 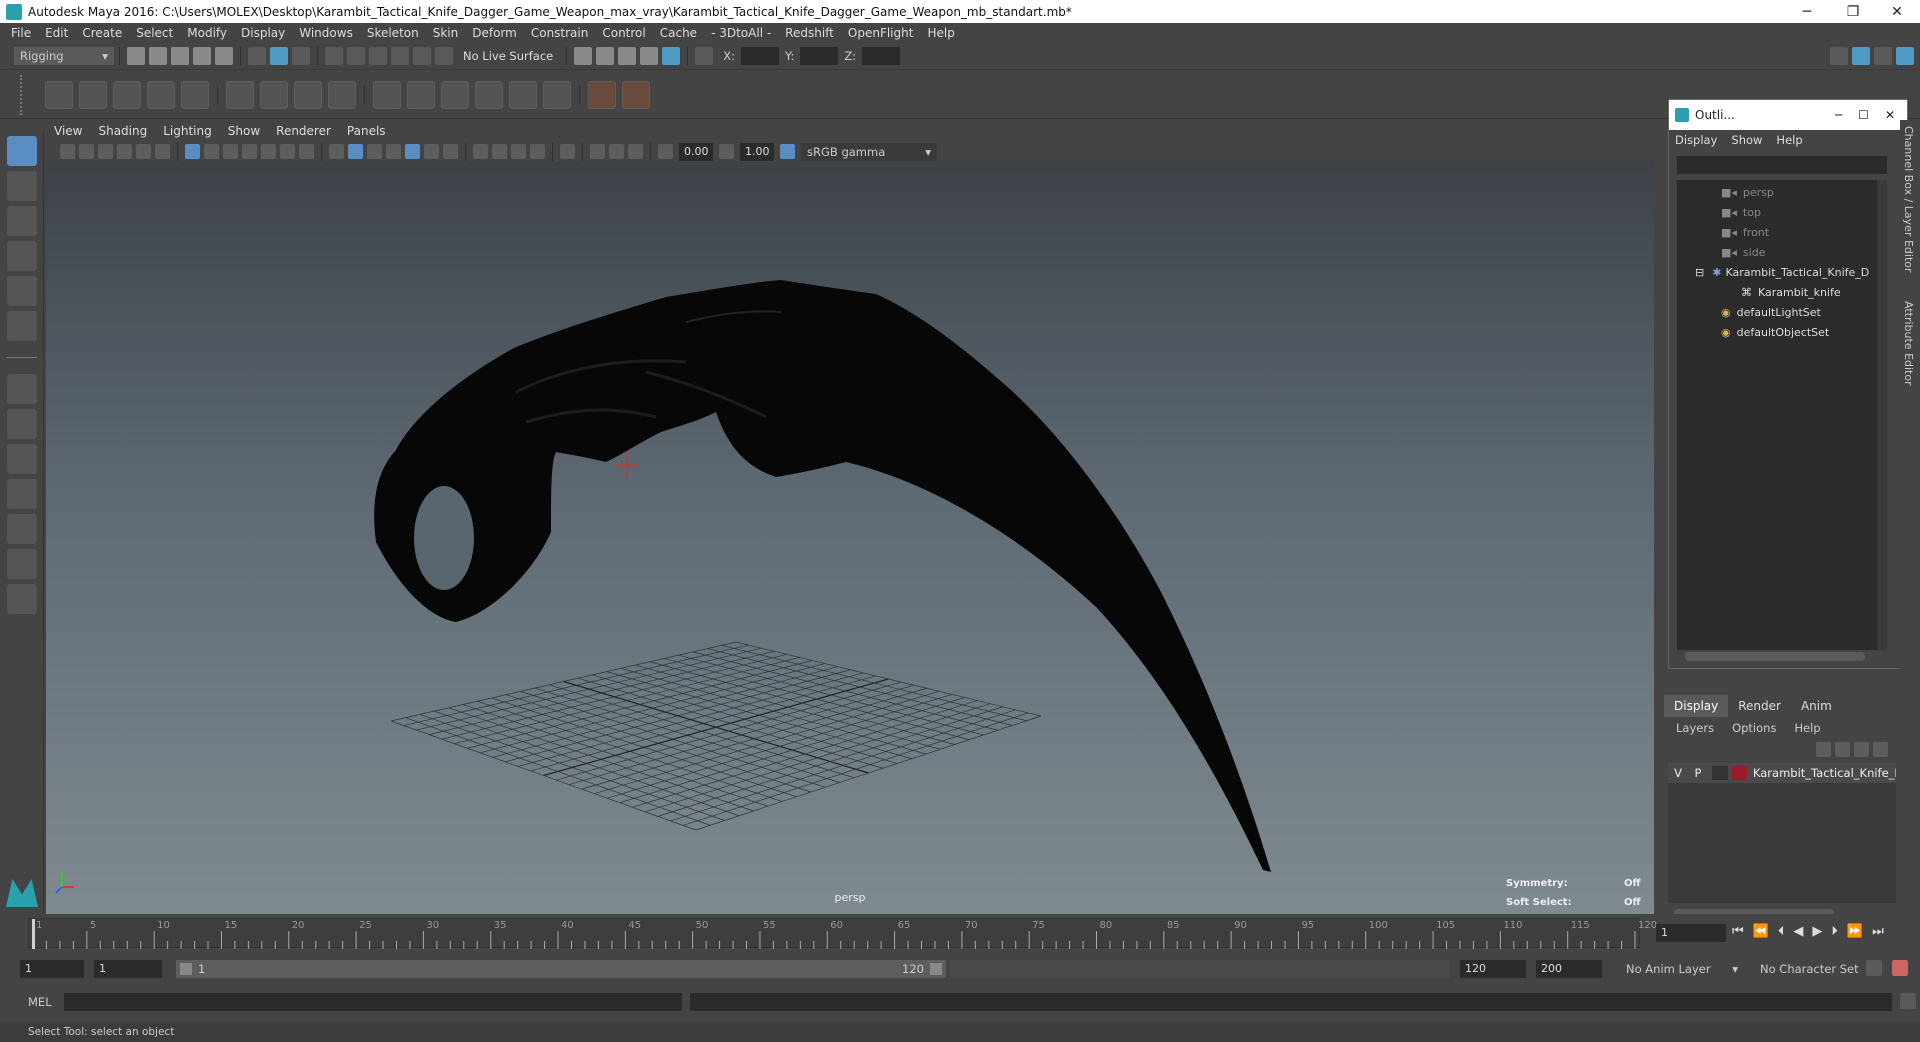 What do you see at coordinates (301, 56) in the screenshot?
I see `select-component-icon` at bounding box center [301, 56].